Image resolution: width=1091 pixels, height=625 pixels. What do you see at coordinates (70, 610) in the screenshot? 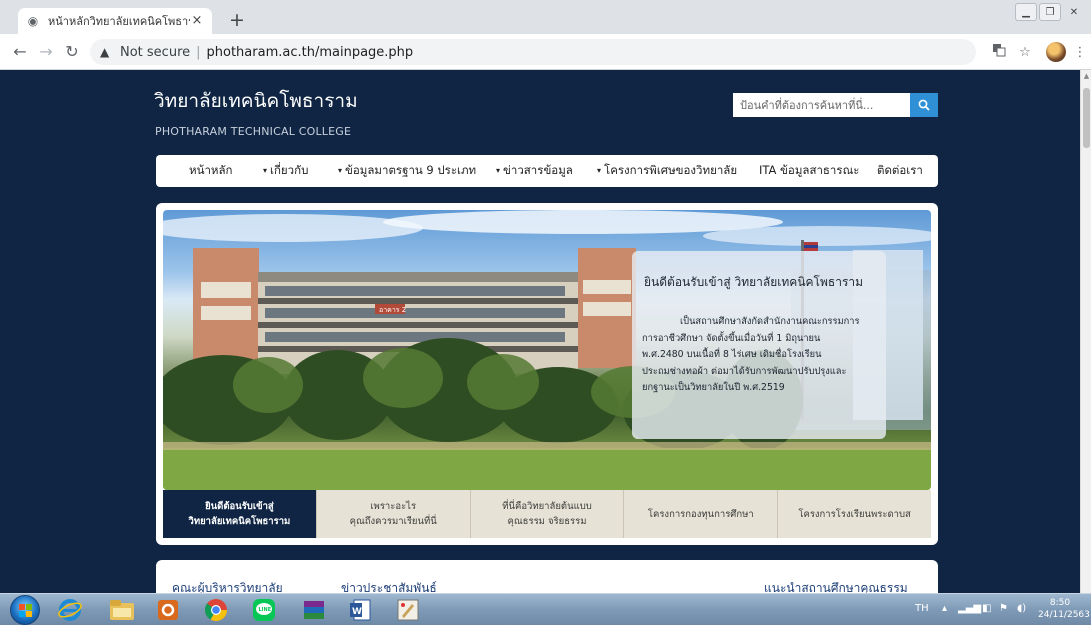
I see `internet-explorer-icon` at bounding box center [70, 610].